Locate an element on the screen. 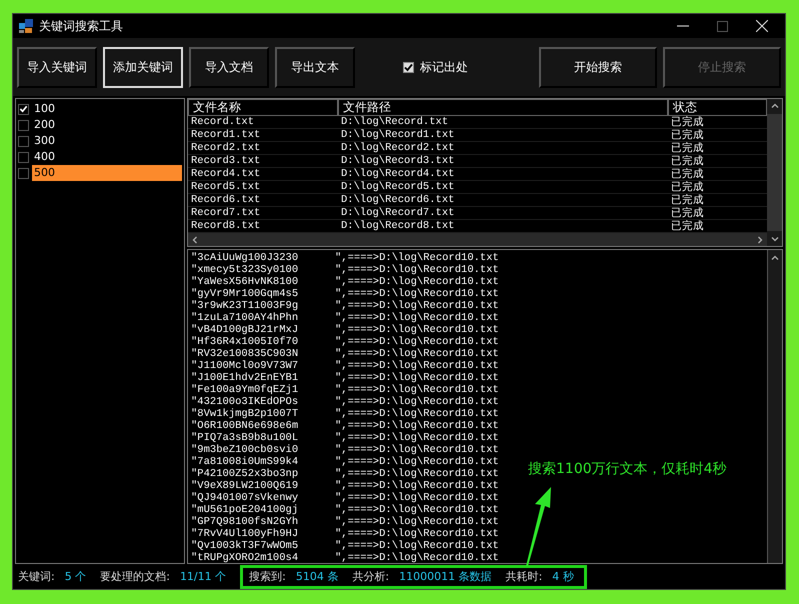  matched-text: "vB4D100gBJ21rMxJ is located at coordinates (245, 330).